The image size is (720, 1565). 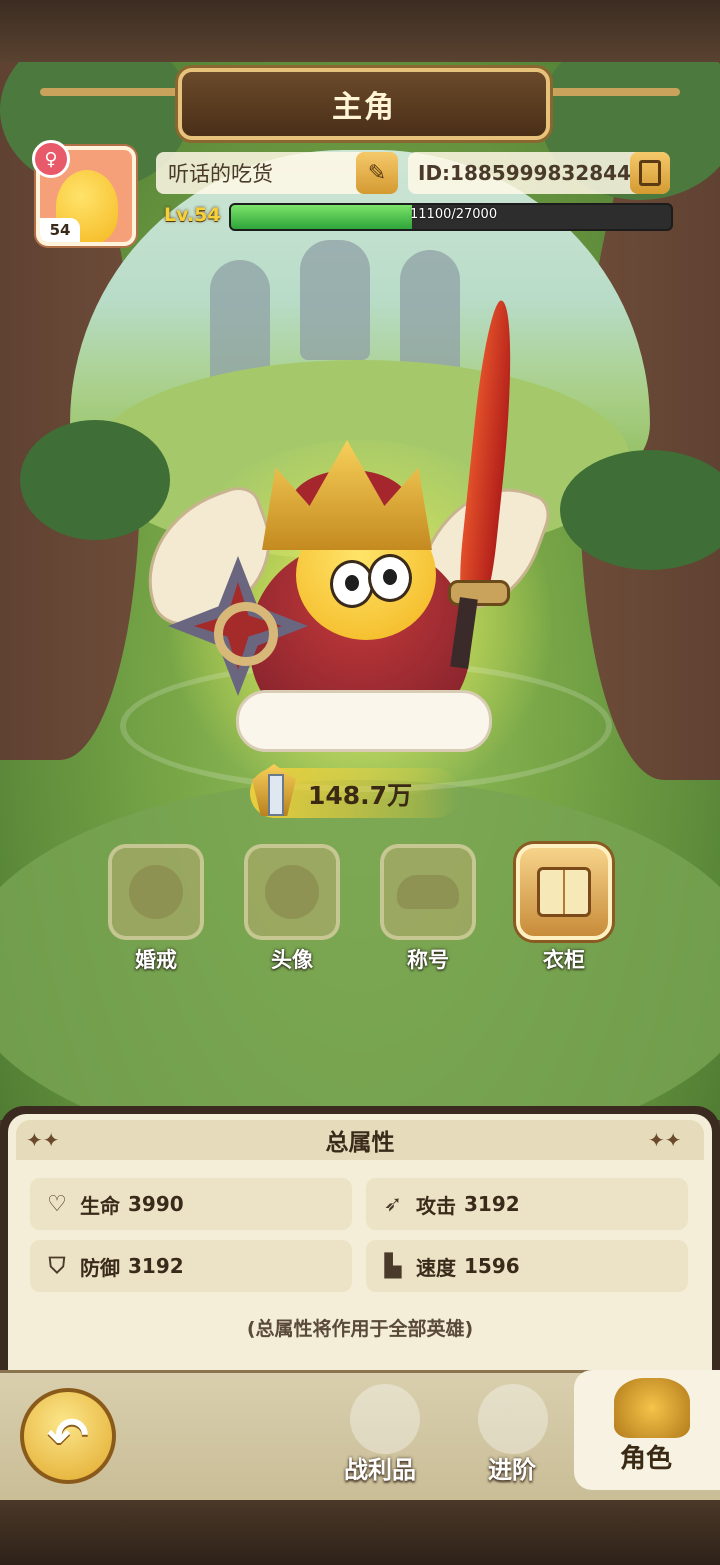 What do you see at coordinates (513, 1419) in the screenshot?
I see `sword-emblem-icon` at bounding box center [513, 1419].